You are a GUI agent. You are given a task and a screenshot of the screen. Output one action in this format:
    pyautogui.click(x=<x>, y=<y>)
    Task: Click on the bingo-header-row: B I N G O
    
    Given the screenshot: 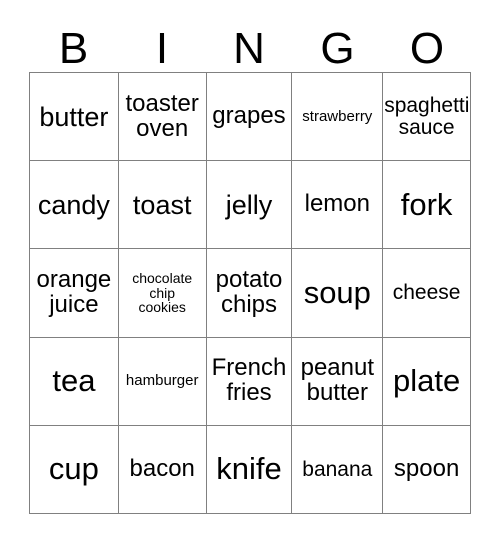 What is the action you would take?
    pyautogui.click(x=250, y=45)
    